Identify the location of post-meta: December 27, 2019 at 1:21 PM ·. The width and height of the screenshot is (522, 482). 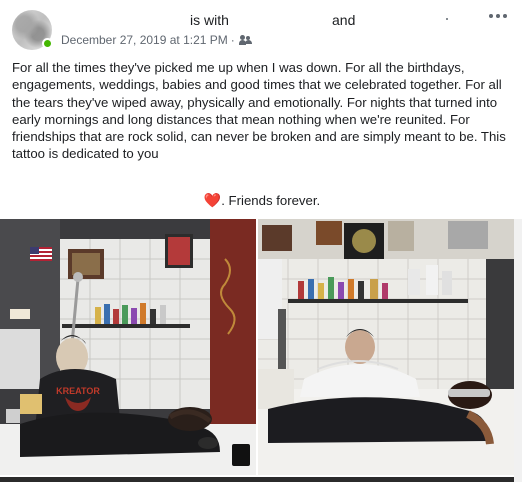
(157, 40).